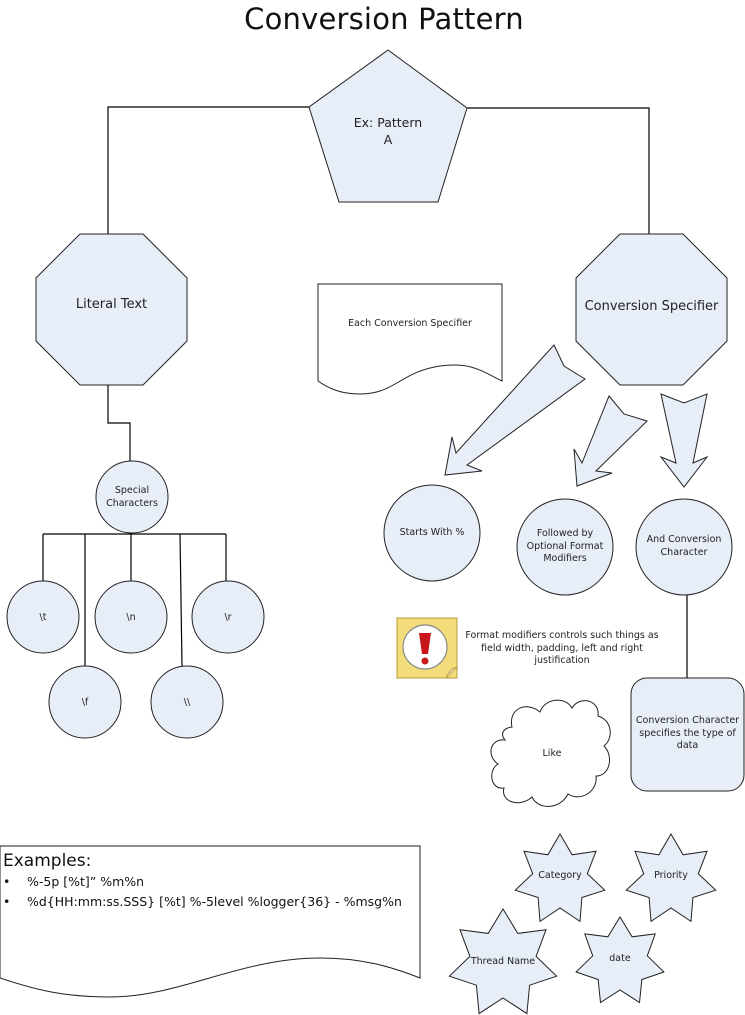 This screenshot has width=745, height=1015. Describe the element at coordinates (132, 491) in the screenshot. I see `special-label-line1: Special` at that location.